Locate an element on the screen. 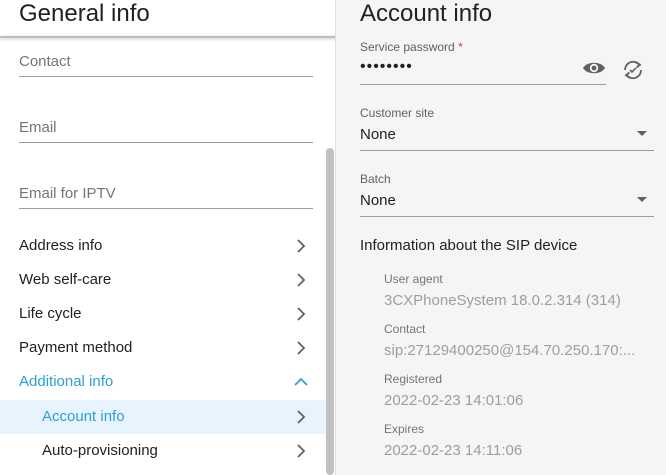 Image resolution: width=666 pixels, height=475 pixels. nav-label: Account info is located at coordinates (83, 416).